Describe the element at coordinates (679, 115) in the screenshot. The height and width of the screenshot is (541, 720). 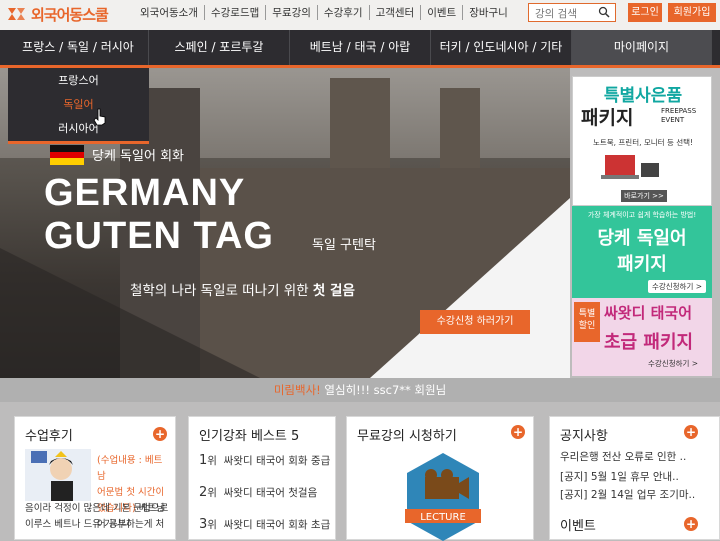
I see `freepass-label: FREEPASS EVENT` at that location.